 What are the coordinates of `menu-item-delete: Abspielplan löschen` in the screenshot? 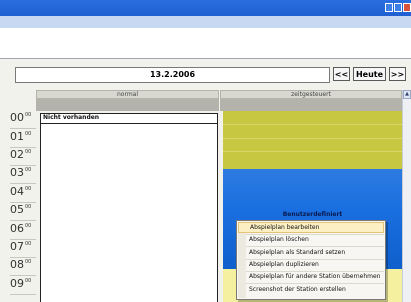 It's located at (311, 239).